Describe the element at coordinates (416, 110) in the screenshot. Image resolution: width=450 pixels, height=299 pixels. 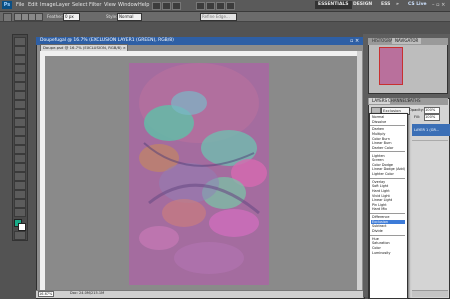
I see `opacity-label: Opacity:` at that location.